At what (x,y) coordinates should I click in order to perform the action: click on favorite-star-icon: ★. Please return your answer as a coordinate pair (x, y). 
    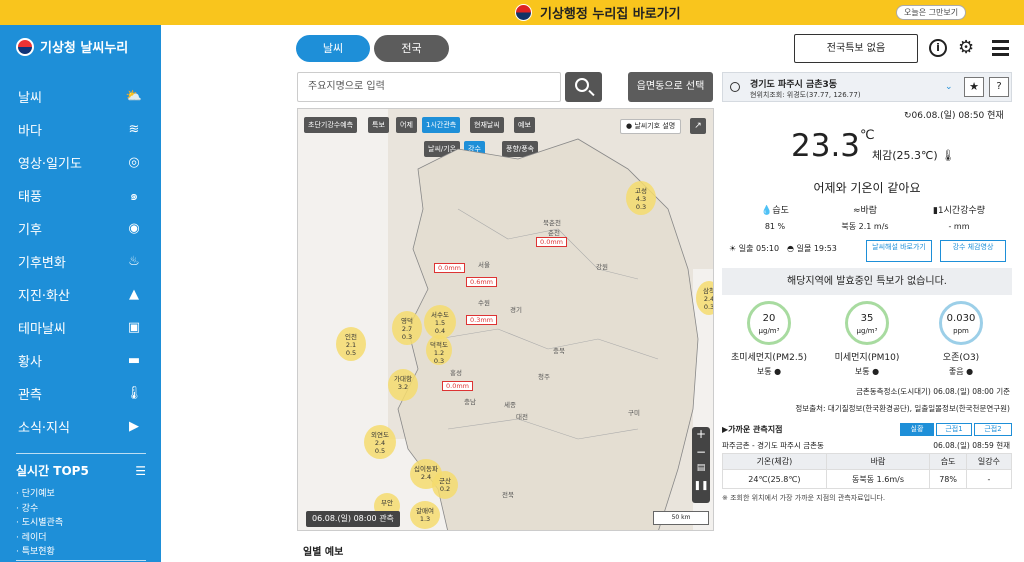
    Looking at the image, I should click on (974, 87).